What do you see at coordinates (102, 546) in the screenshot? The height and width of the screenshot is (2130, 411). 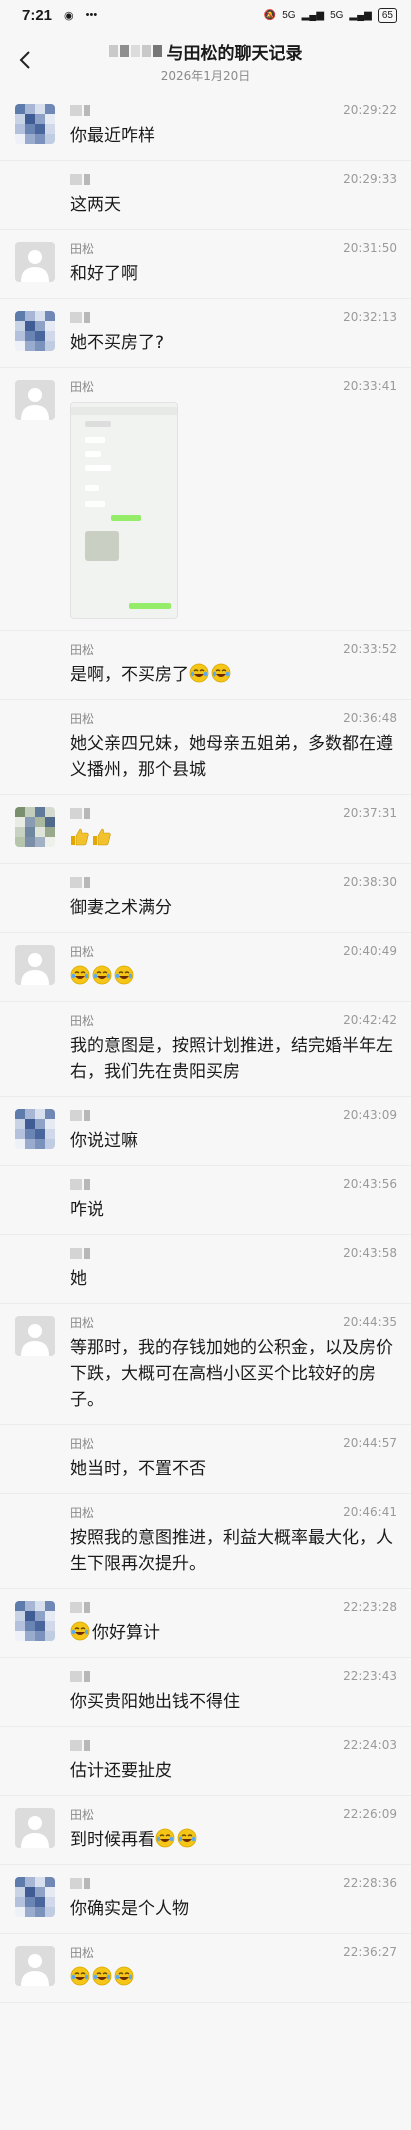 I see `shot-sticker` at bounding box center [102, 546].